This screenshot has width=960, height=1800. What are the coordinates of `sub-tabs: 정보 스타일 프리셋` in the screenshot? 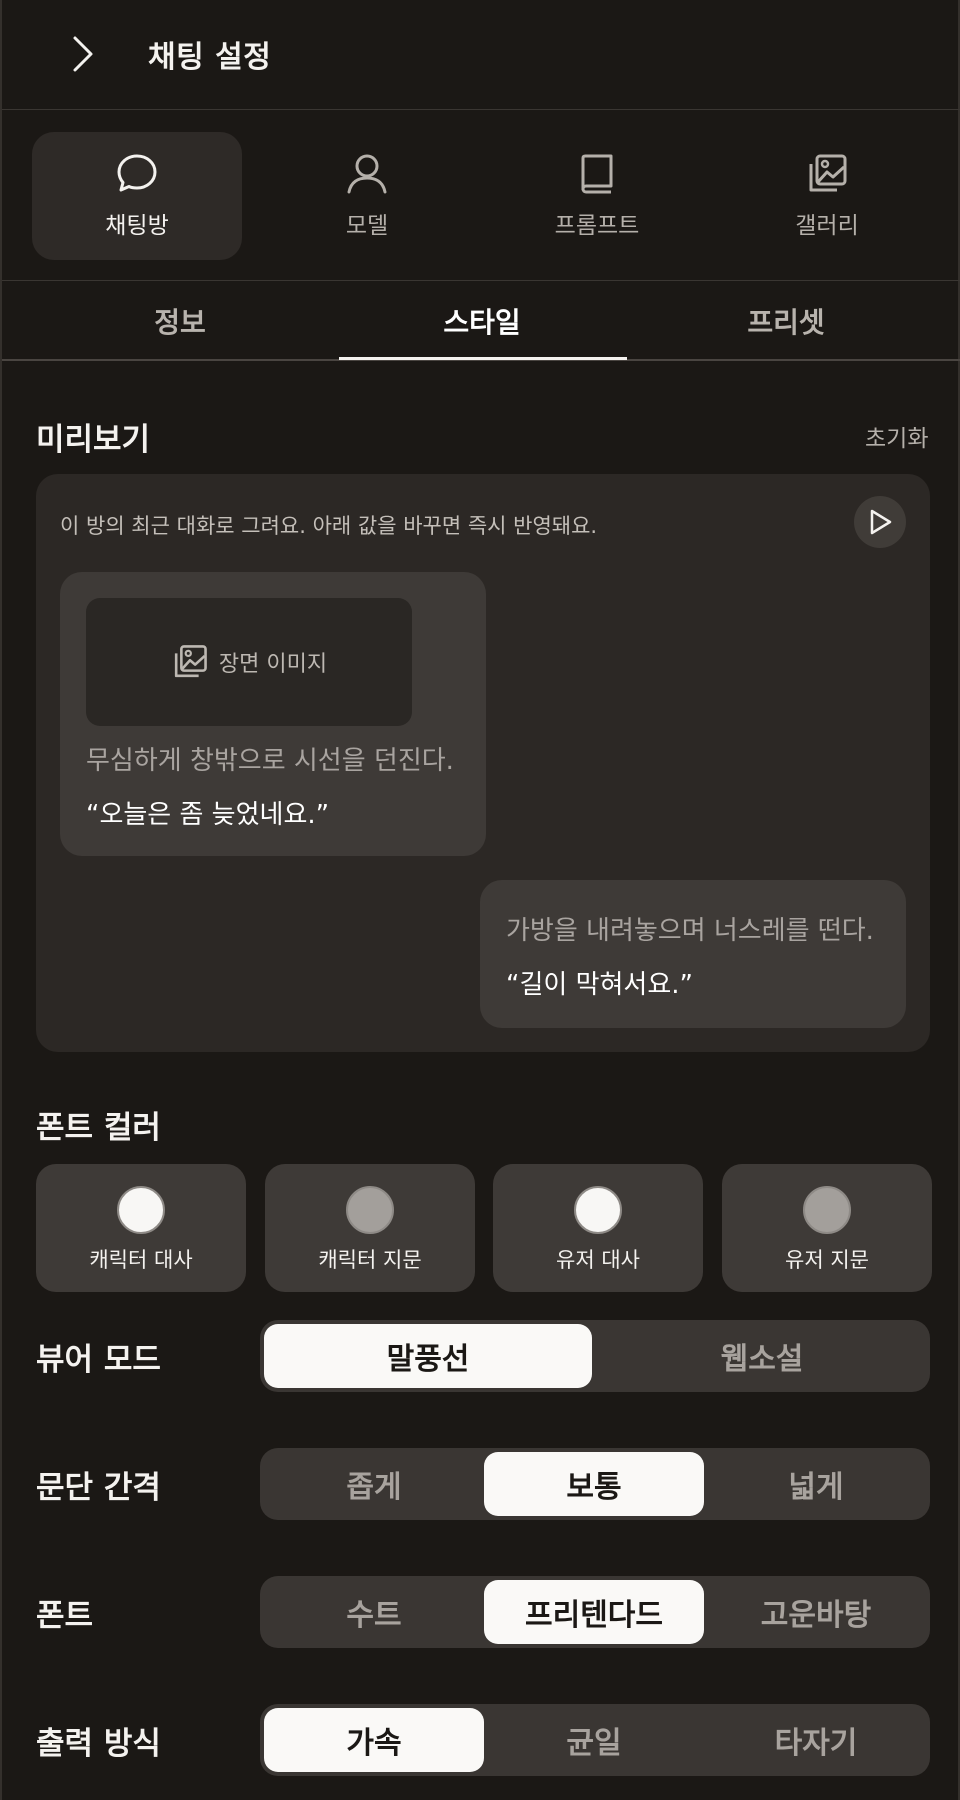 It's located at (481, 321).